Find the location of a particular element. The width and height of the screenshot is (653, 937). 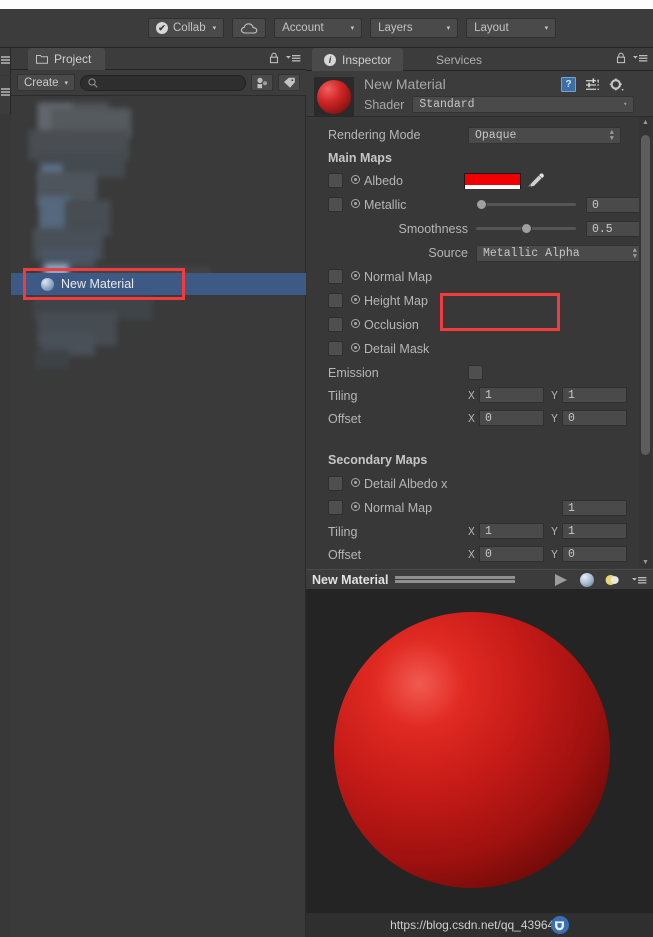

play-triangle-icon is located at coordinates (561, 580).